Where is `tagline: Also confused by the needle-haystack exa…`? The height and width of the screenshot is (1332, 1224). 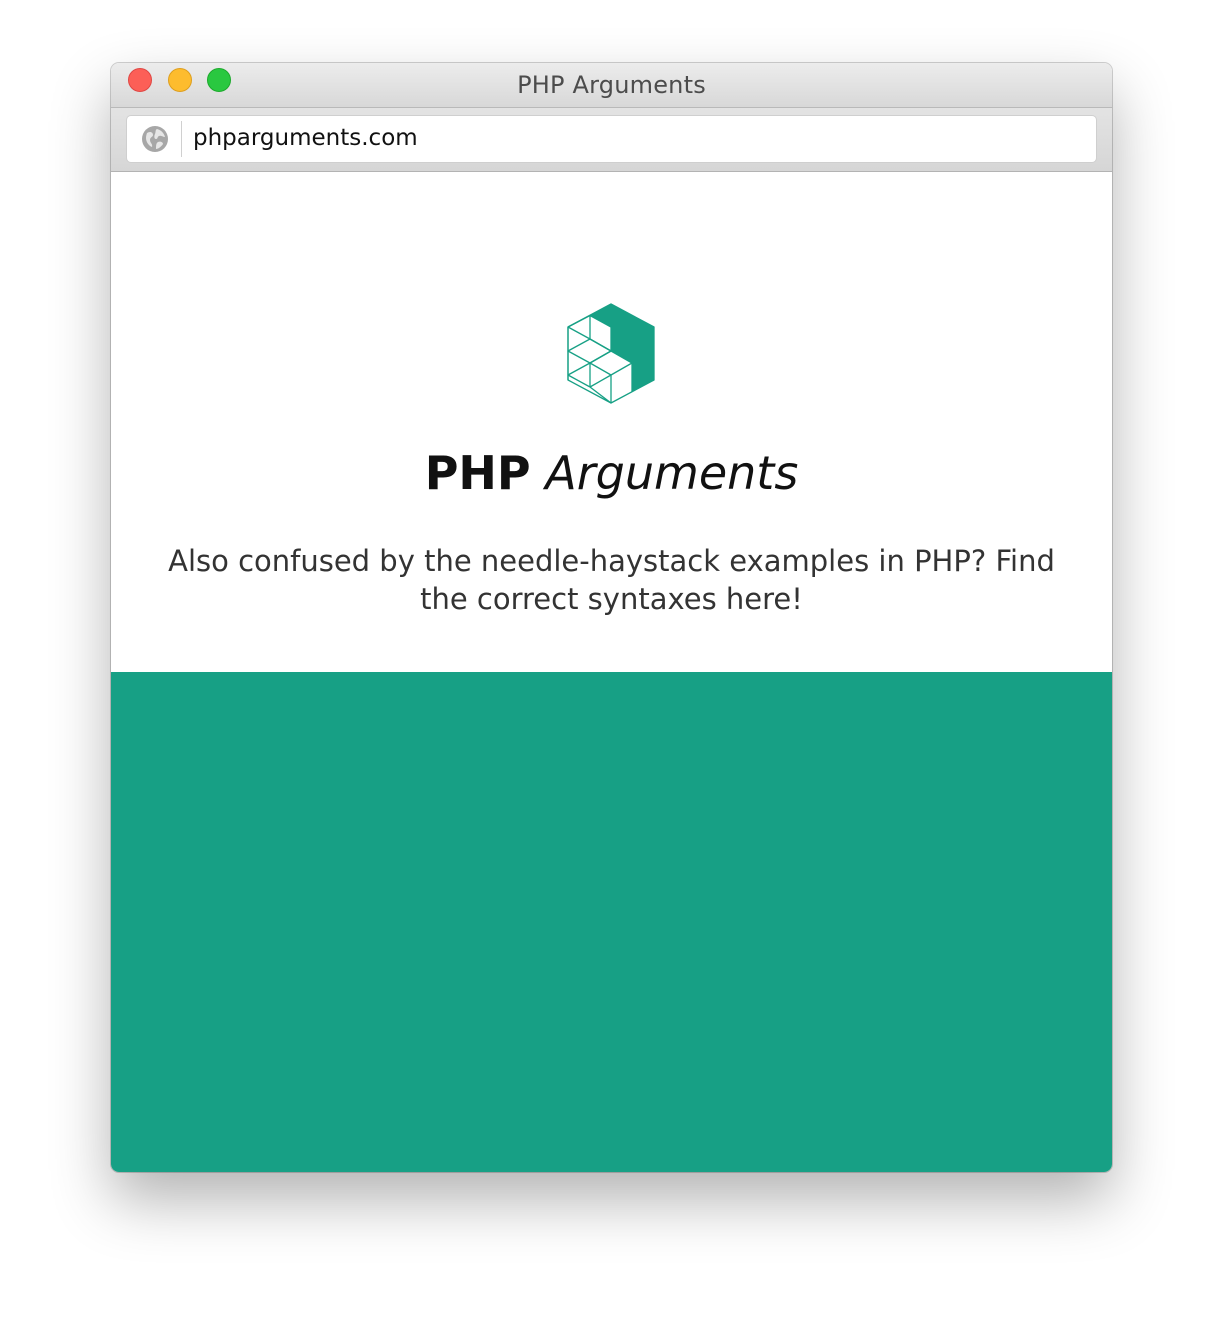 tagline: Also confused by the needle-haystack exa… is located at coordinates (611, 580).